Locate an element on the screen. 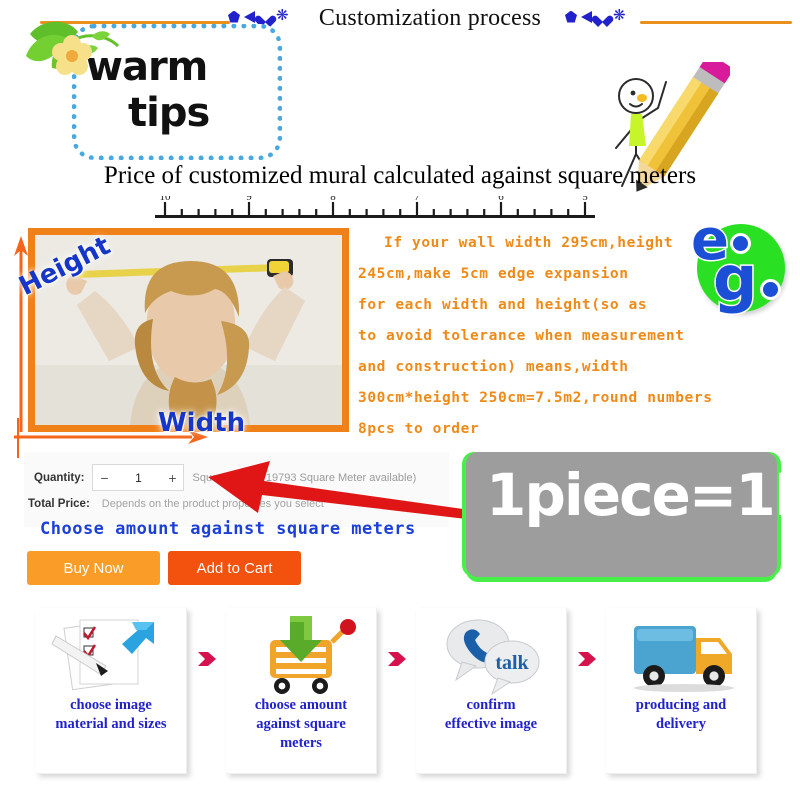 The height and width of the screenshot is (800, 800). step-card-4: producing and delivery is located at coordinates (681, 691).